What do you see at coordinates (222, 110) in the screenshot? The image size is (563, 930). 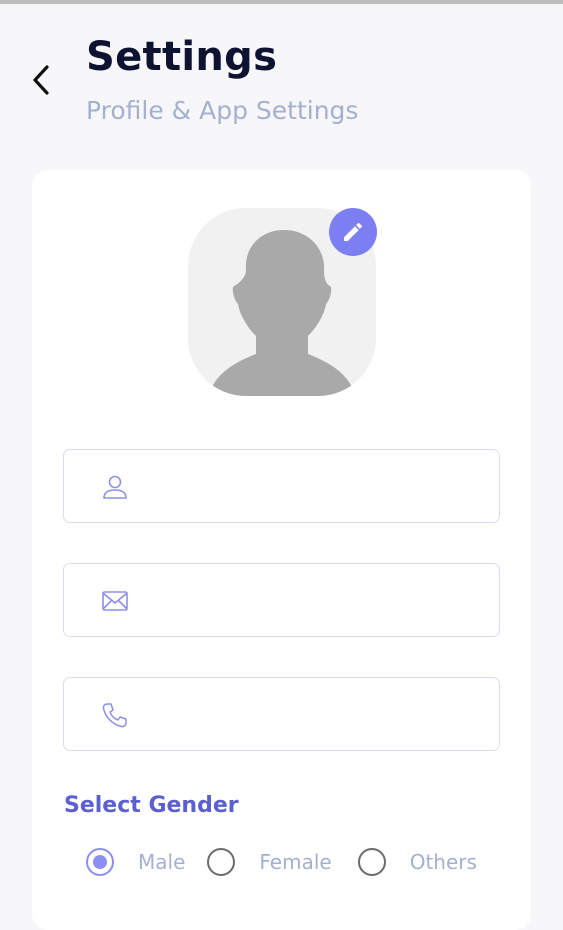 I see `page-subtitle: Profile & App Settings` at bounding box center [222, 110].